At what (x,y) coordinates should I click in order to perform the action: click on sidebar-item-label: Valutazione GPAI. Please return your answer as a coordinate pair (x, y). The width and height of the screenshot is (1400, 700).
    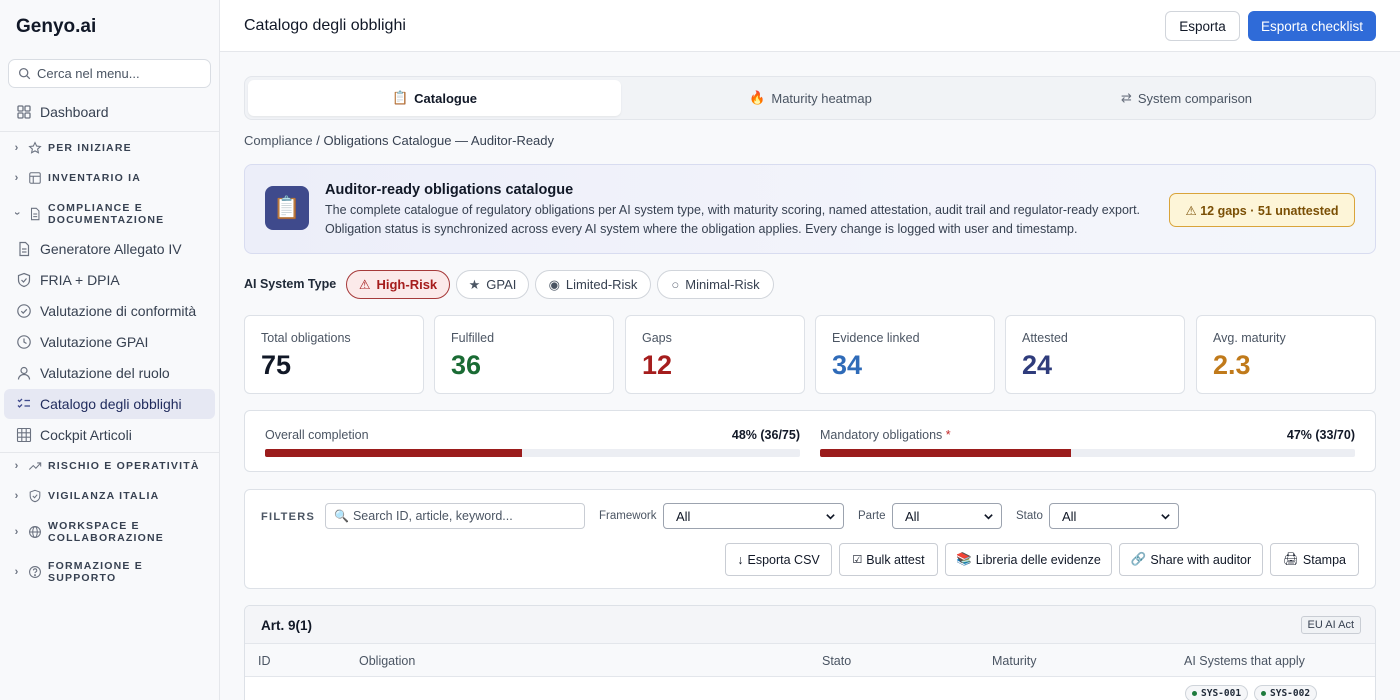
    Looking at the image, I should click on (94, 342).